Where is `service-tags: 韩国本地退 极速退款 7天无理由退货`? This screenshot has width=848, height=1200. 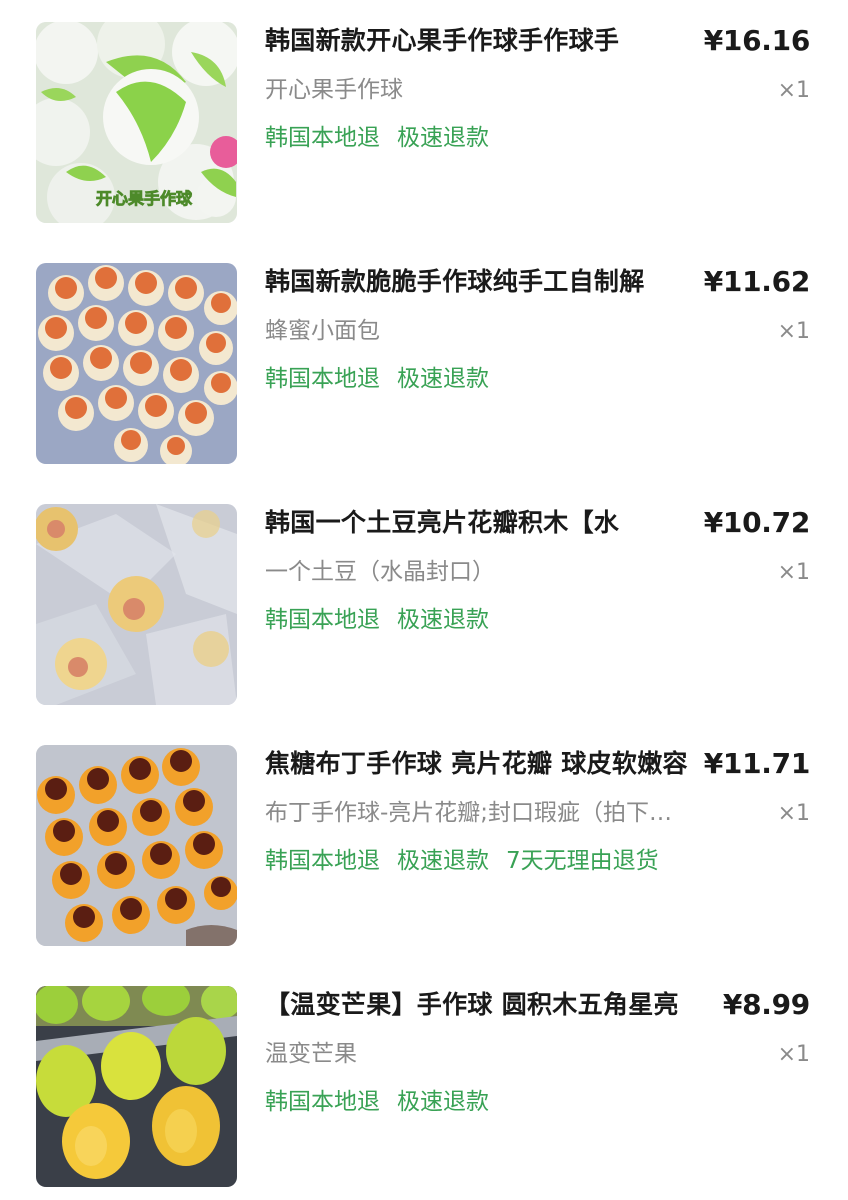 service-tags: 韩国本地退 极速退款 7天无理由退货 is located at coordinates (462, 861).